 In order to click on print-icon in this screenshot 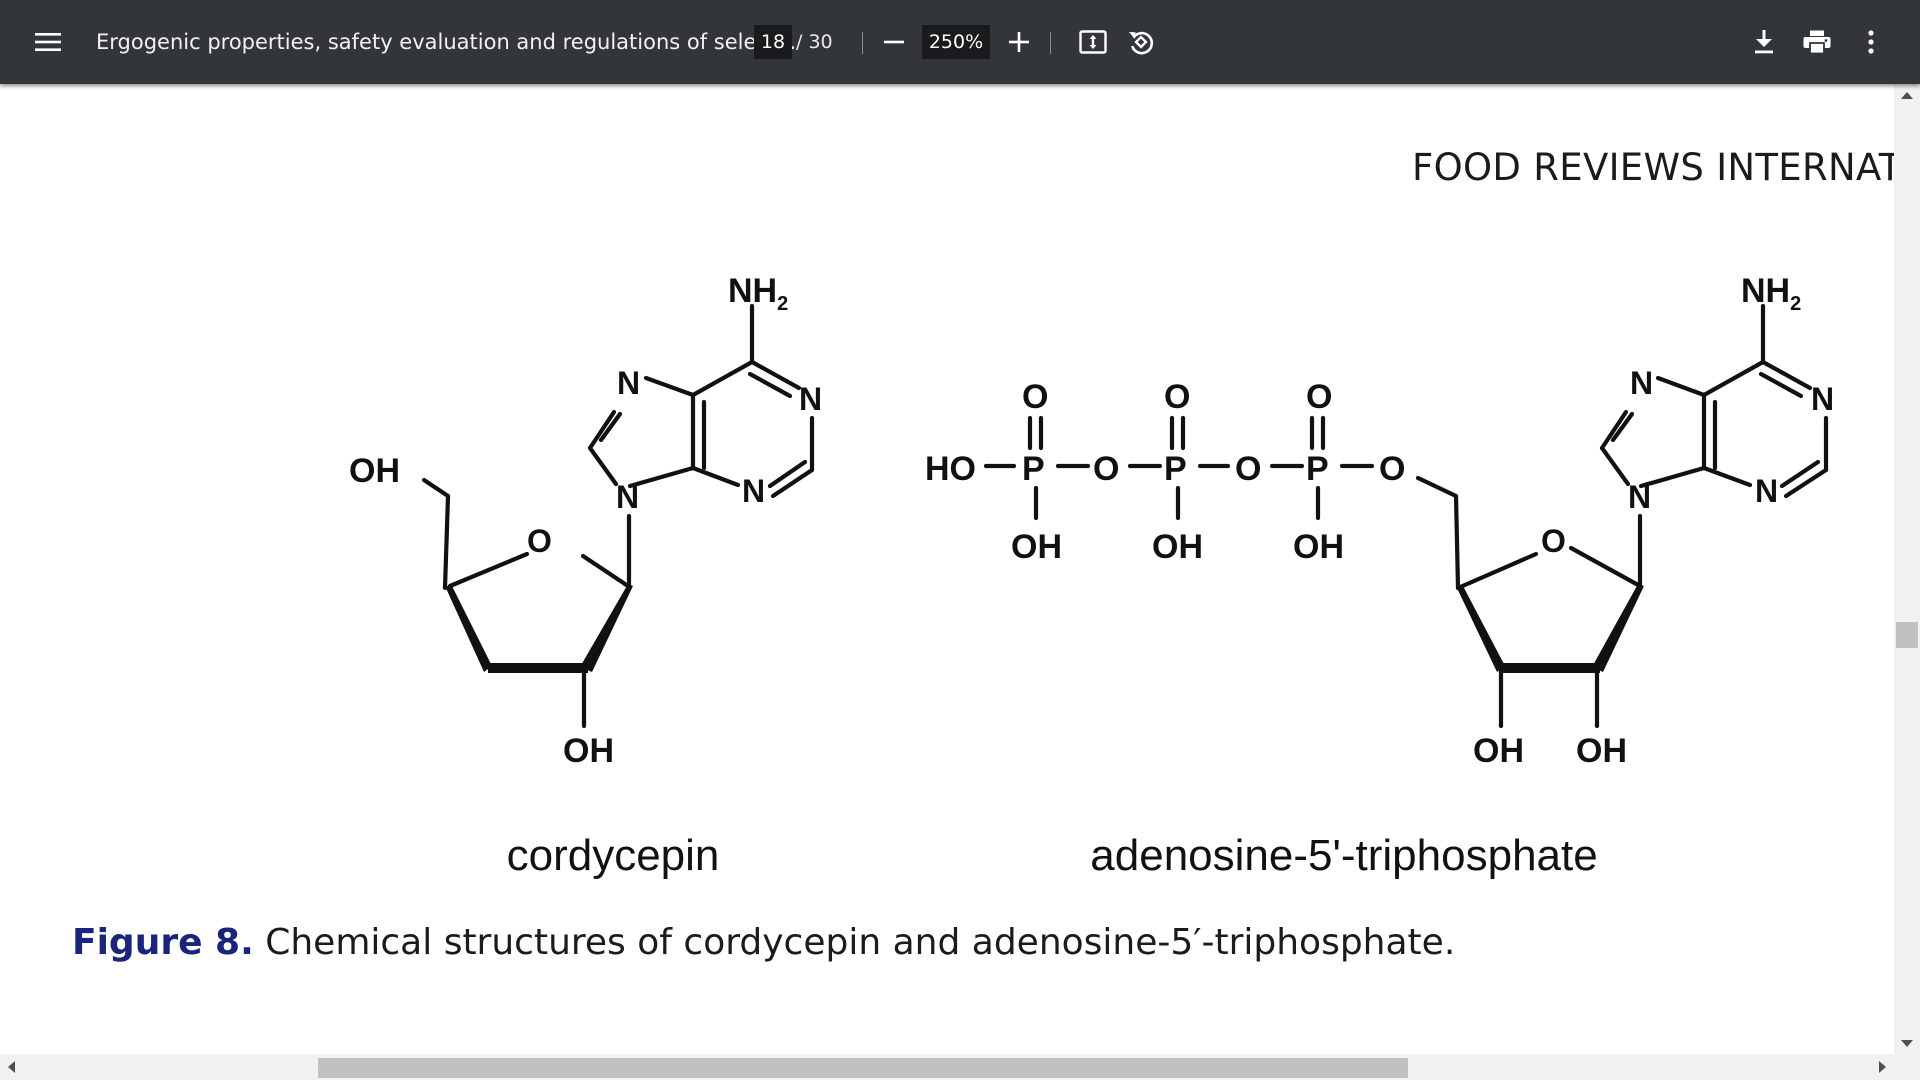, I will do `click(1817, 42)`.